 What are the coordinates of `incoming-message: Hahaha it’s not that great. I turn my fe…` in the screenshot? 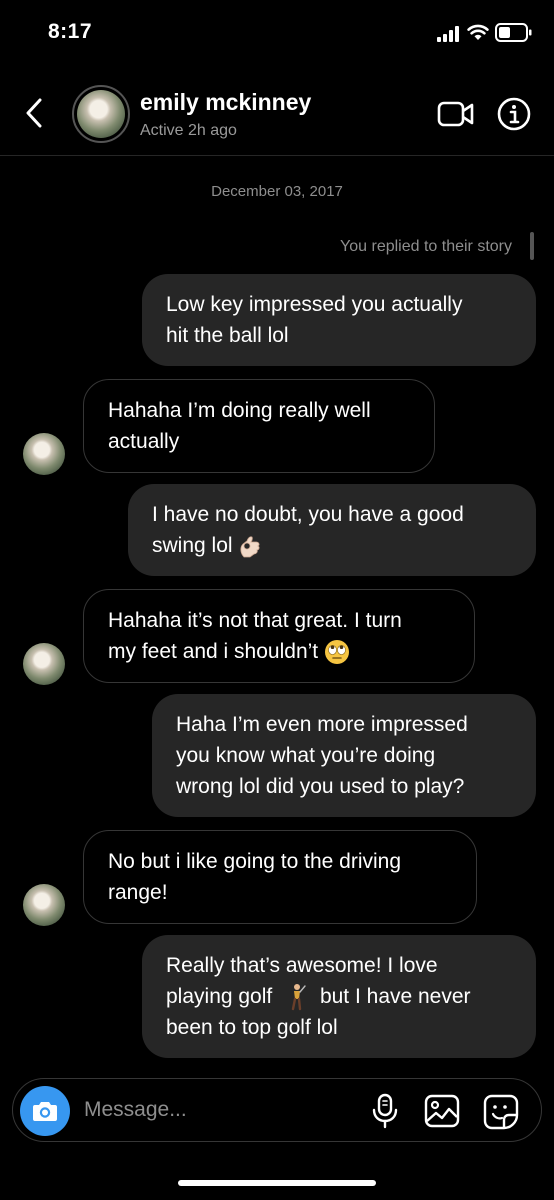 It's located at (279, 636).